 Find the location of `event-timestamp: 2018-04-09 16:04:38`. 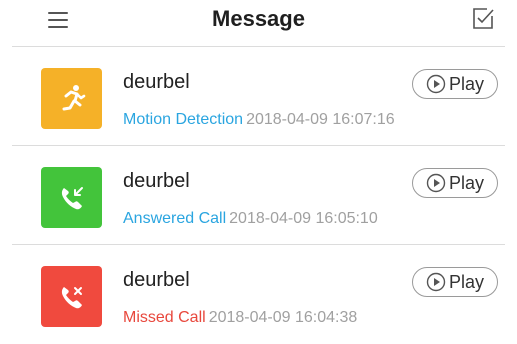

event-timestamp: 2018-04-09 16:04:38 is located at coordinates (283, 317).